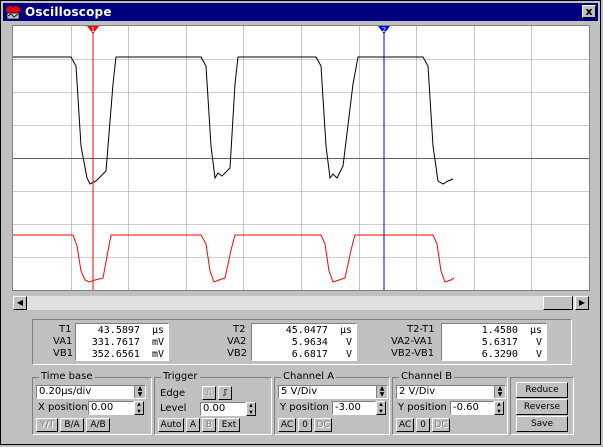  I want to click on channel-a-dc-button: DC, so click(323, 425).